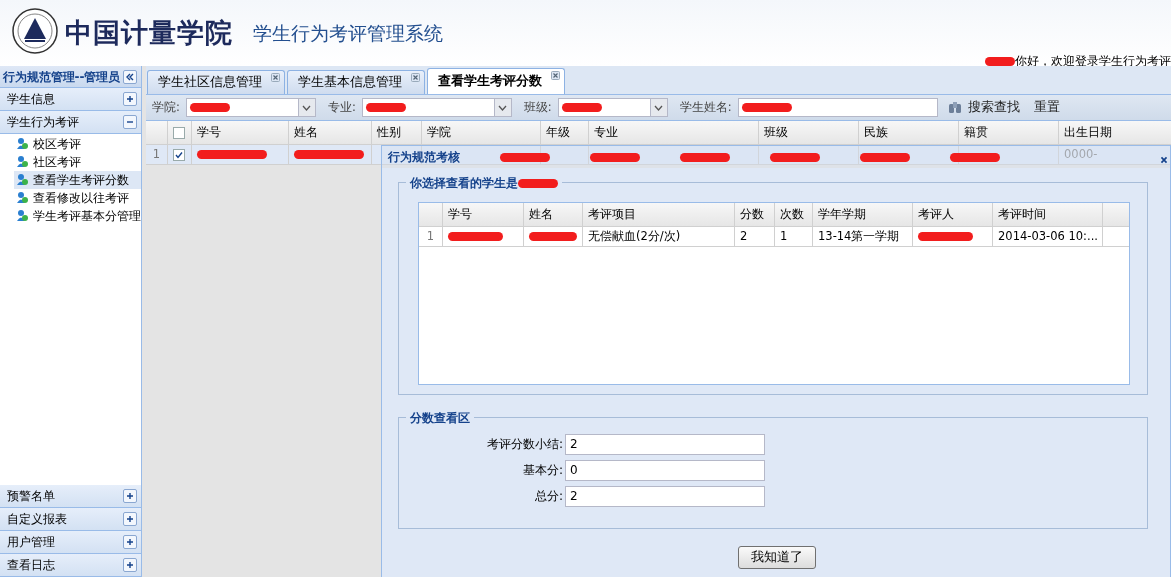  What do you see at coordinates (70, 542) in the screenshot?
I see `accordion-header: 用户管理` at bounding box center [70, 542].